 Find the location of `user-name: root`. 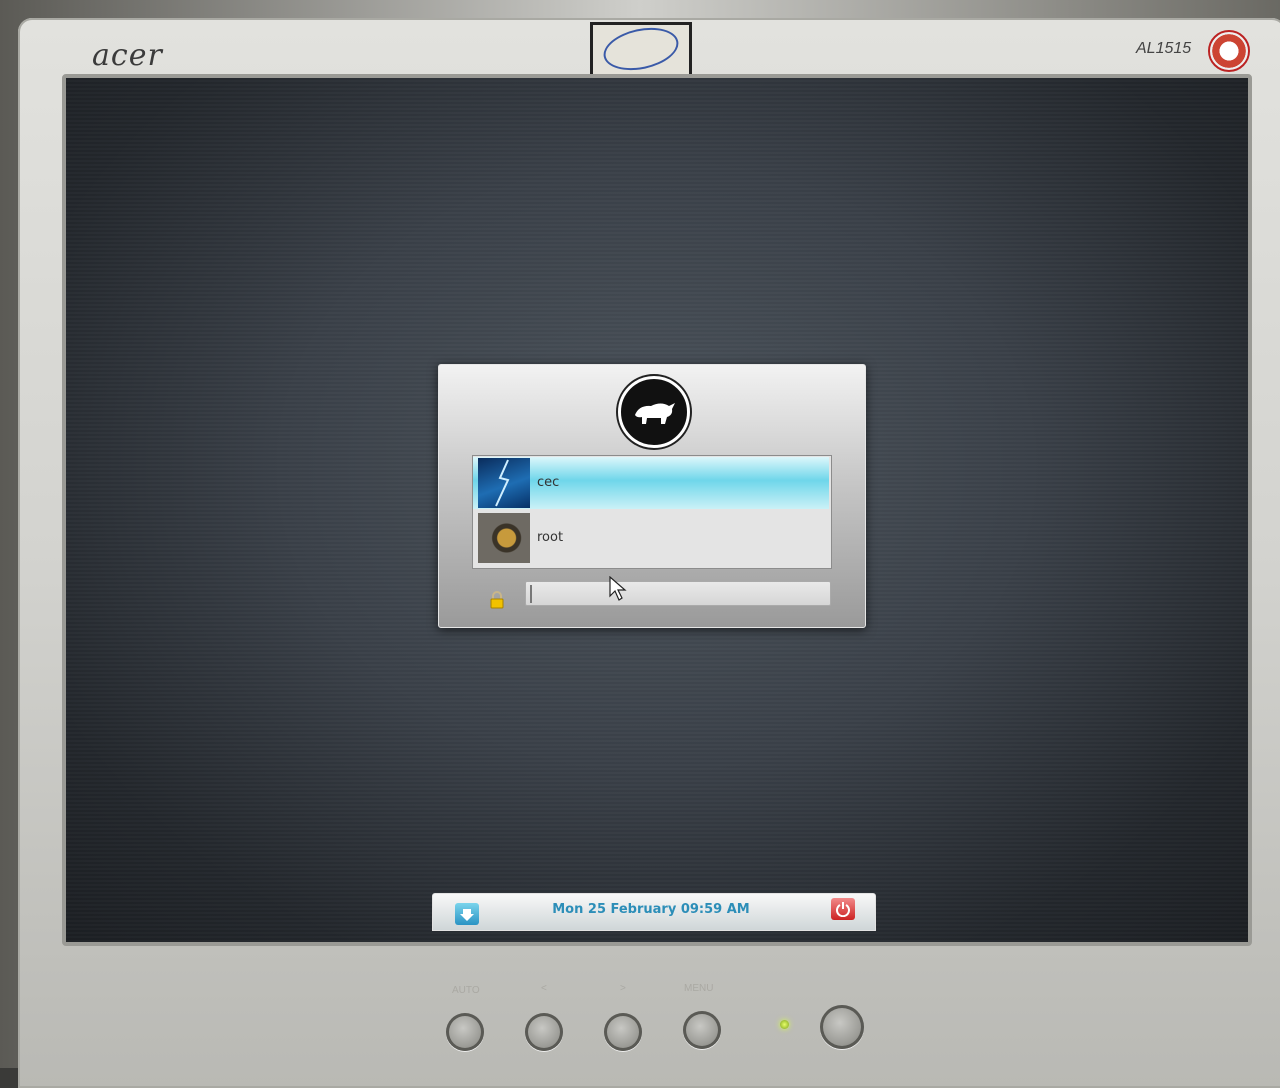

user-name: root is located at coordinates (550, 537).